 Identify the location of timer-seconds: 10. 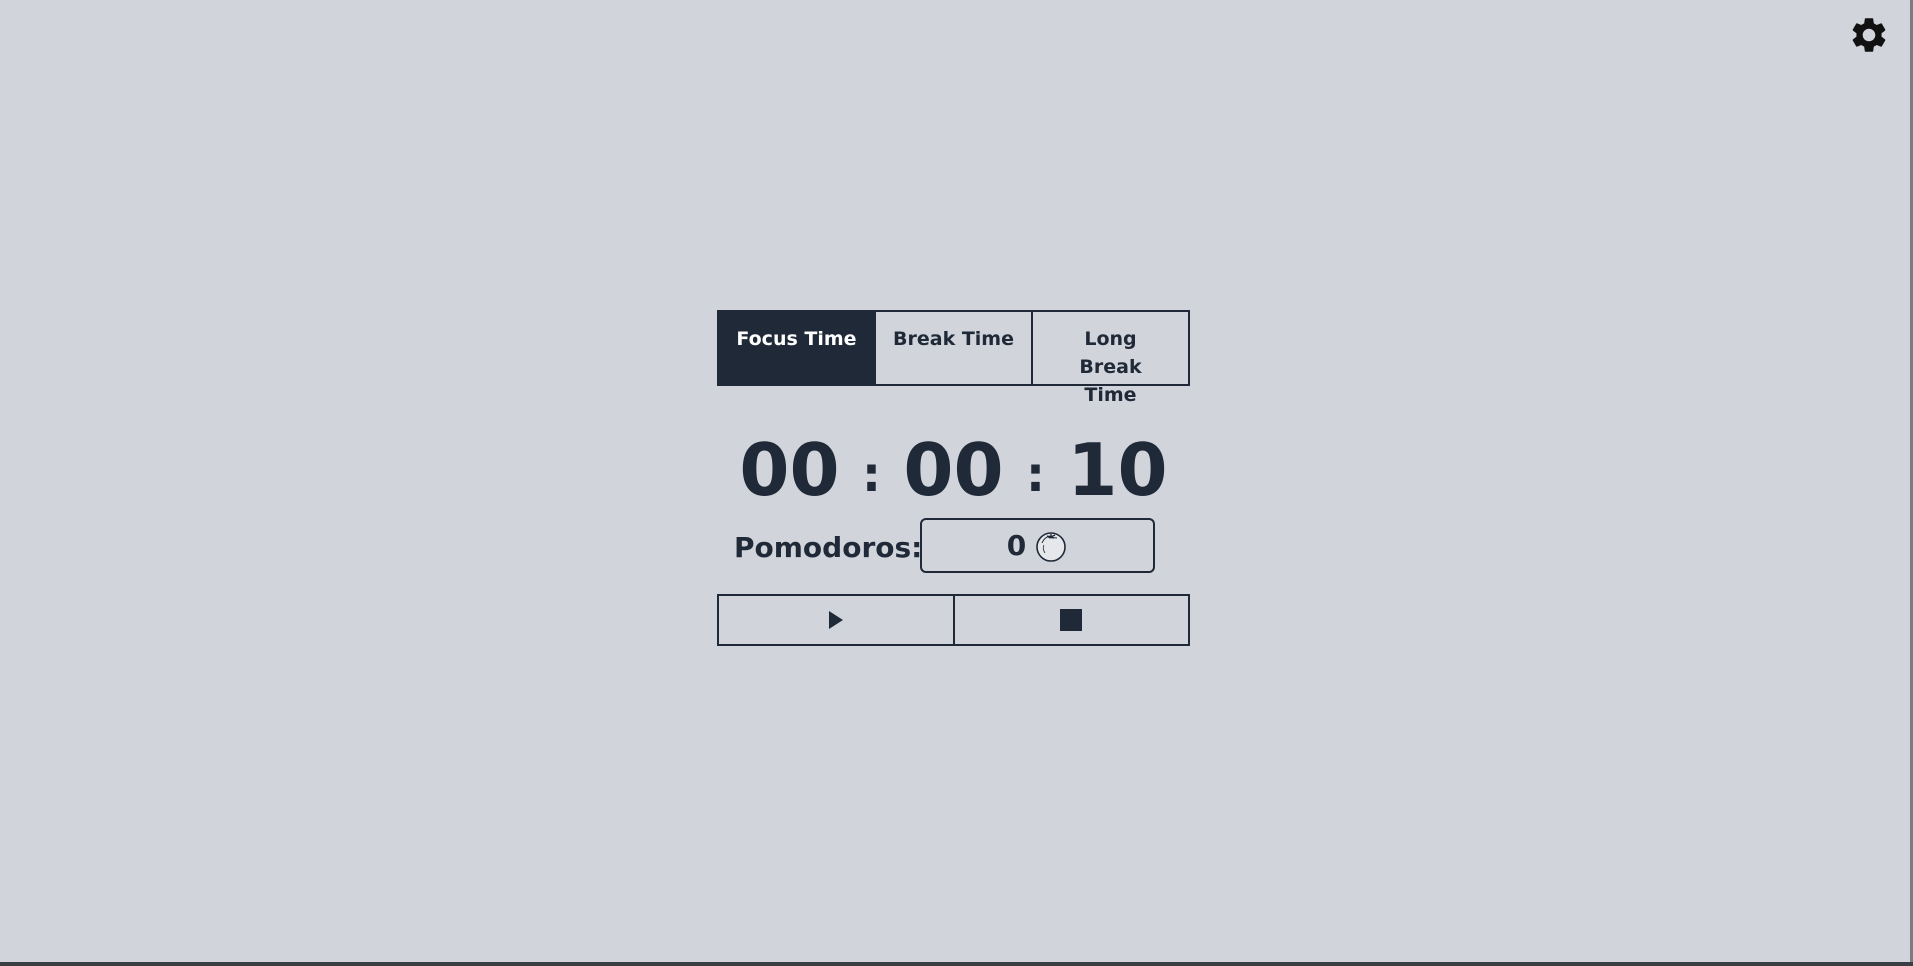
(1117, 470).